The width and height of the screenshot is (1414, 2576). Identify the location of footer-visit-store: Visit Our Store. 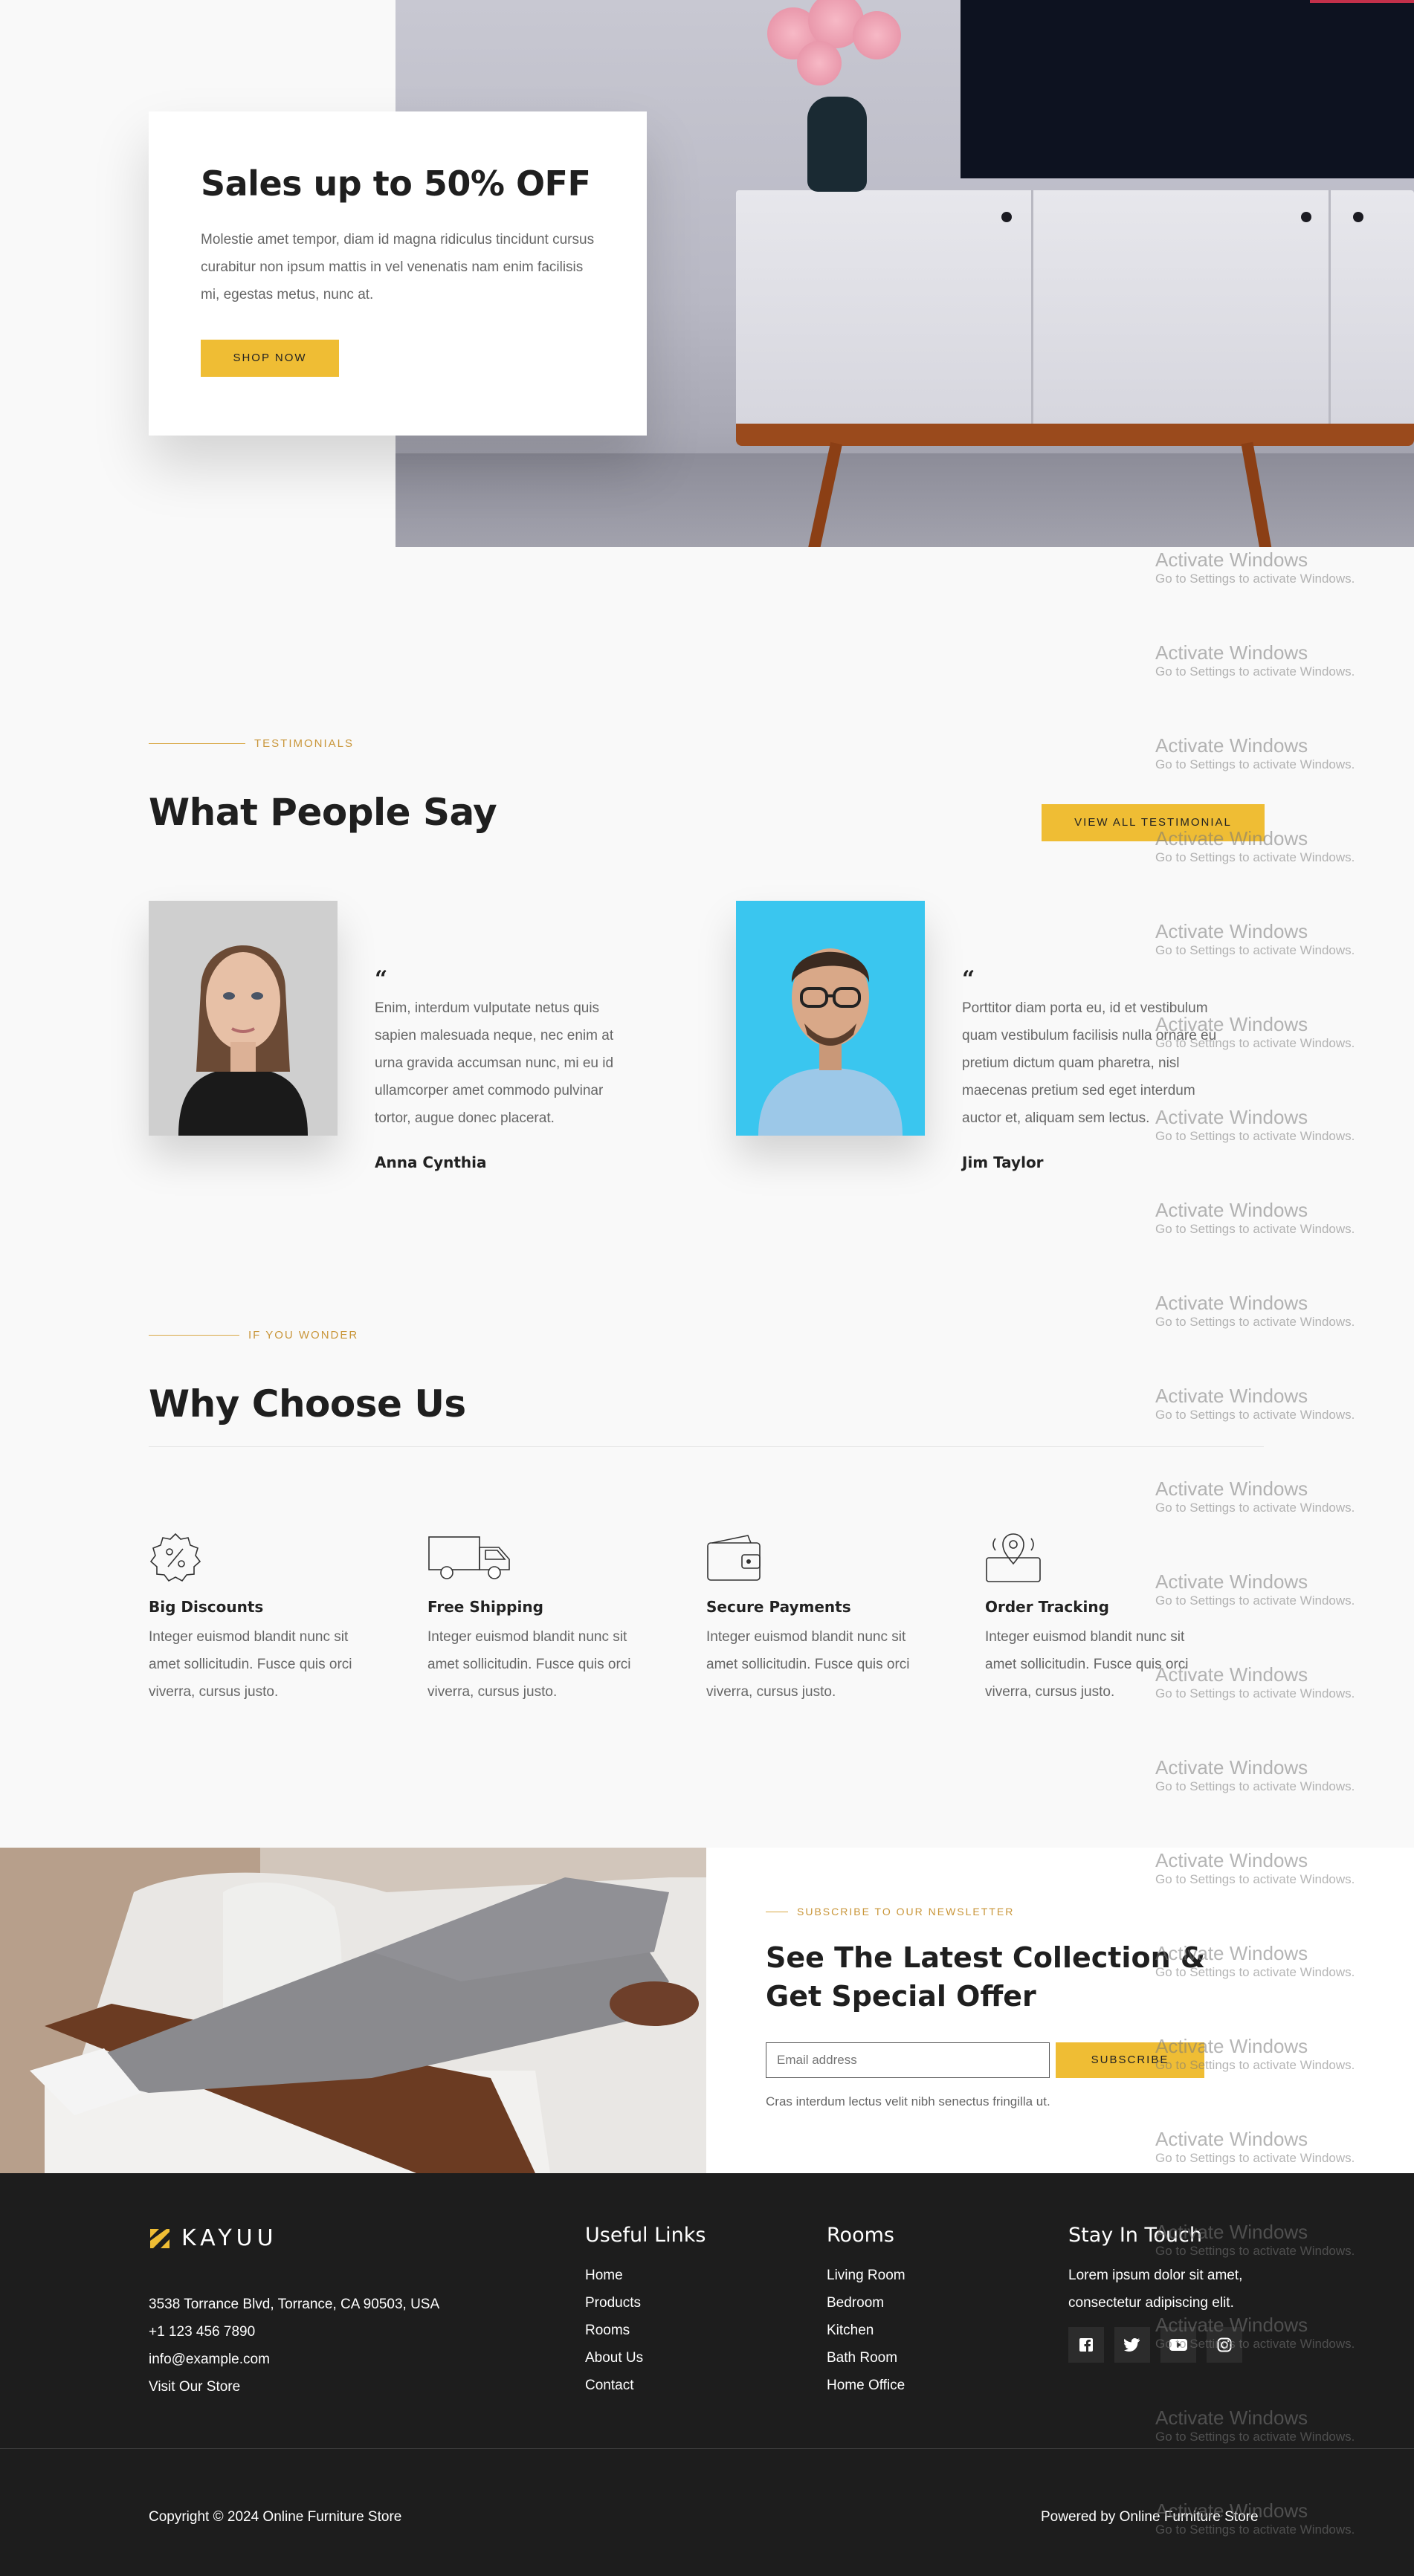
(294, 2387).